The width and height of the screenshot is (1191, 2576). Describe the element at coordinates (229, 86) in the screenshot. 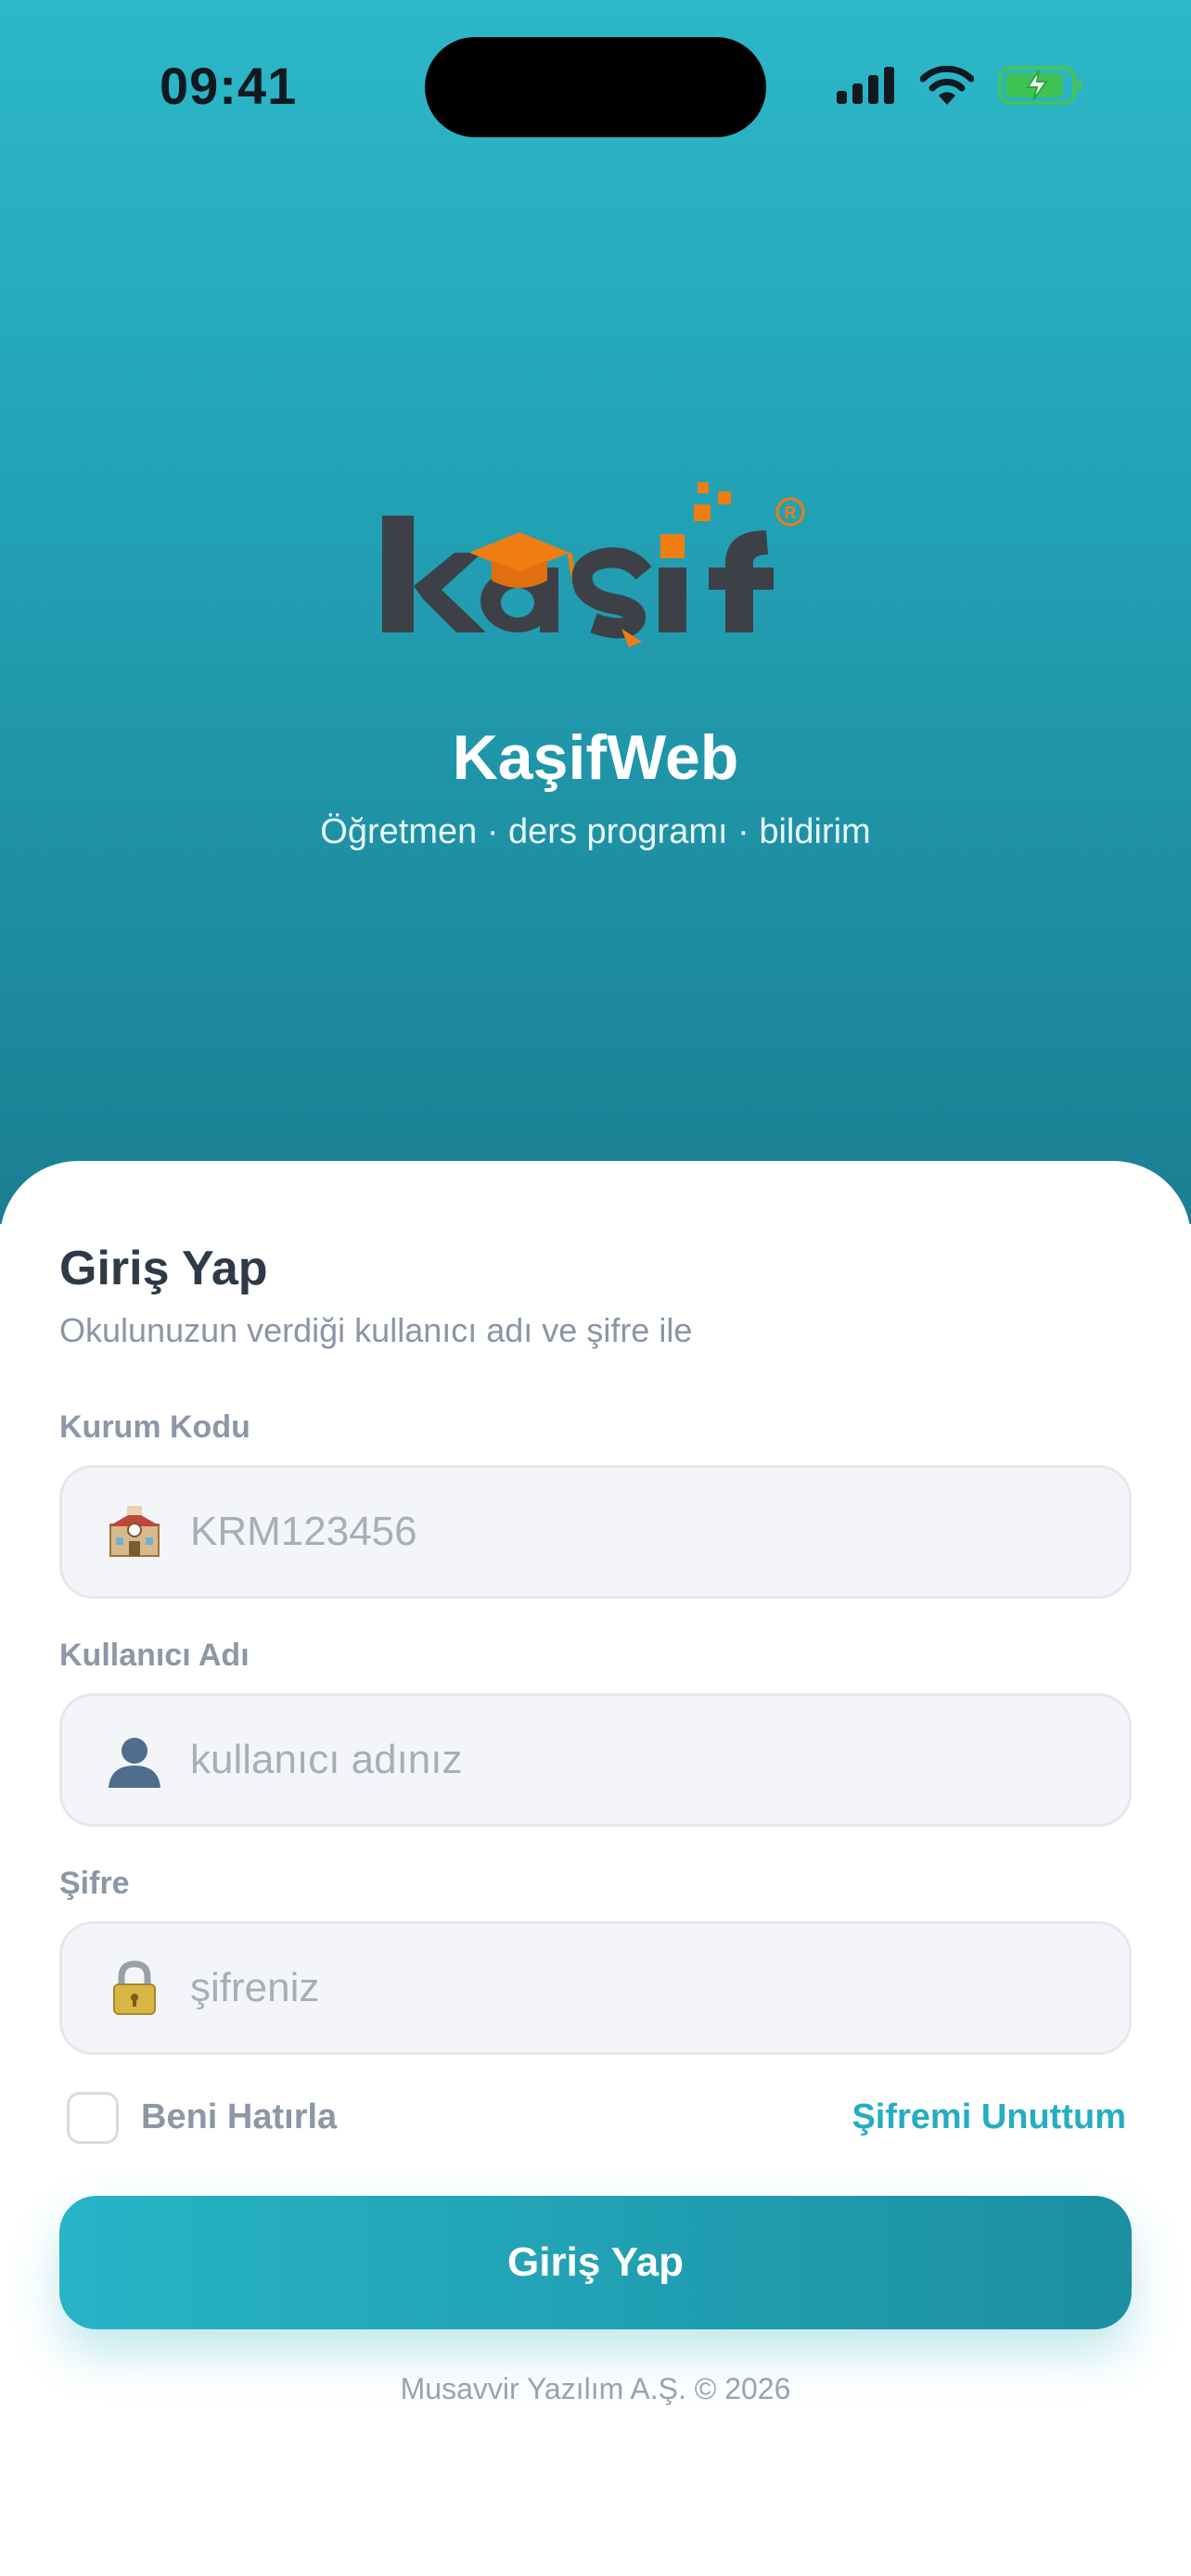

I see `status-time: 09:41` at that location.